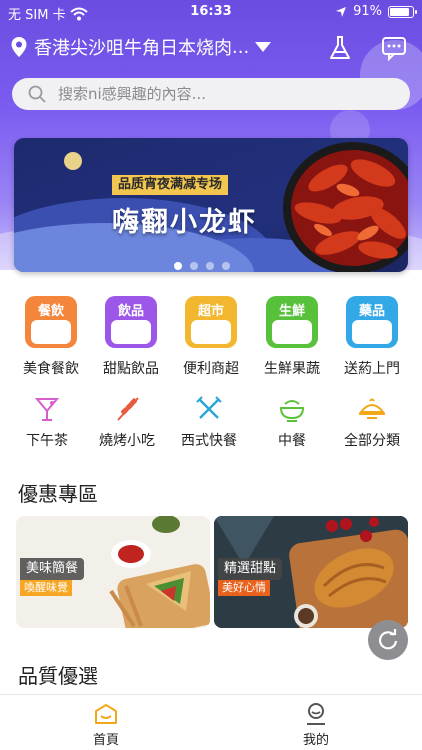 This screenshot has width=422, height=750. What do you see at coordinates (128, 409) in the screenshot?
I see `skewer-icon` at bounding box center [128, 409].